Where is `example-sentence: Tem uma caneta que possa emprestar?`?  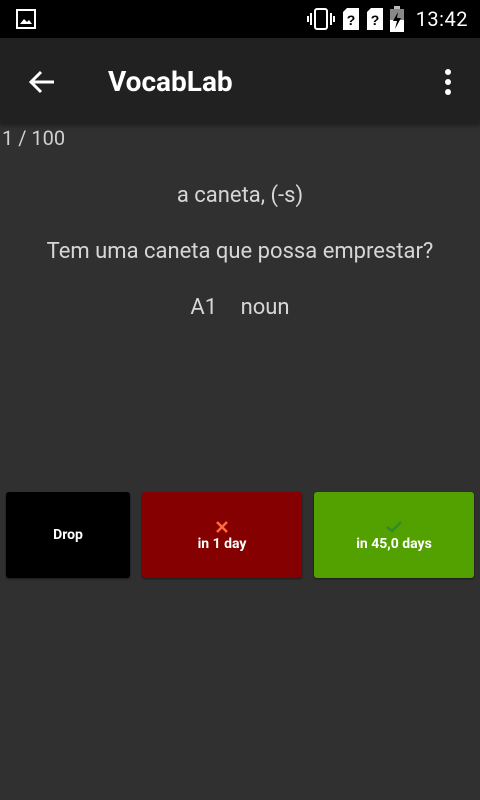
example-sentence: Tem uma caneta que possa emprestar? is located at coordinates (240, 251).